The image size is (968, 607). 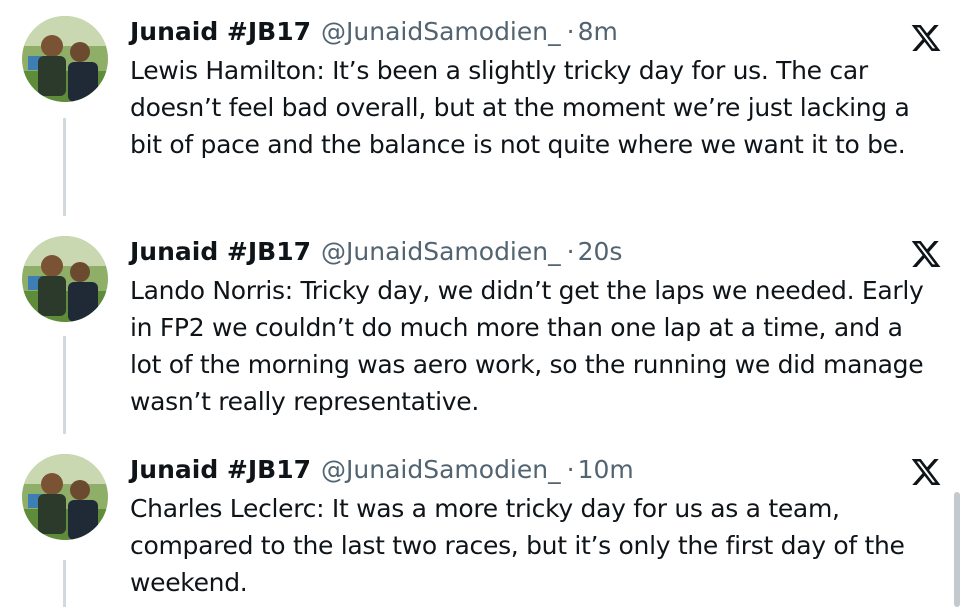 I want to click on timestamp: 20s, so click(x=600, y=252).